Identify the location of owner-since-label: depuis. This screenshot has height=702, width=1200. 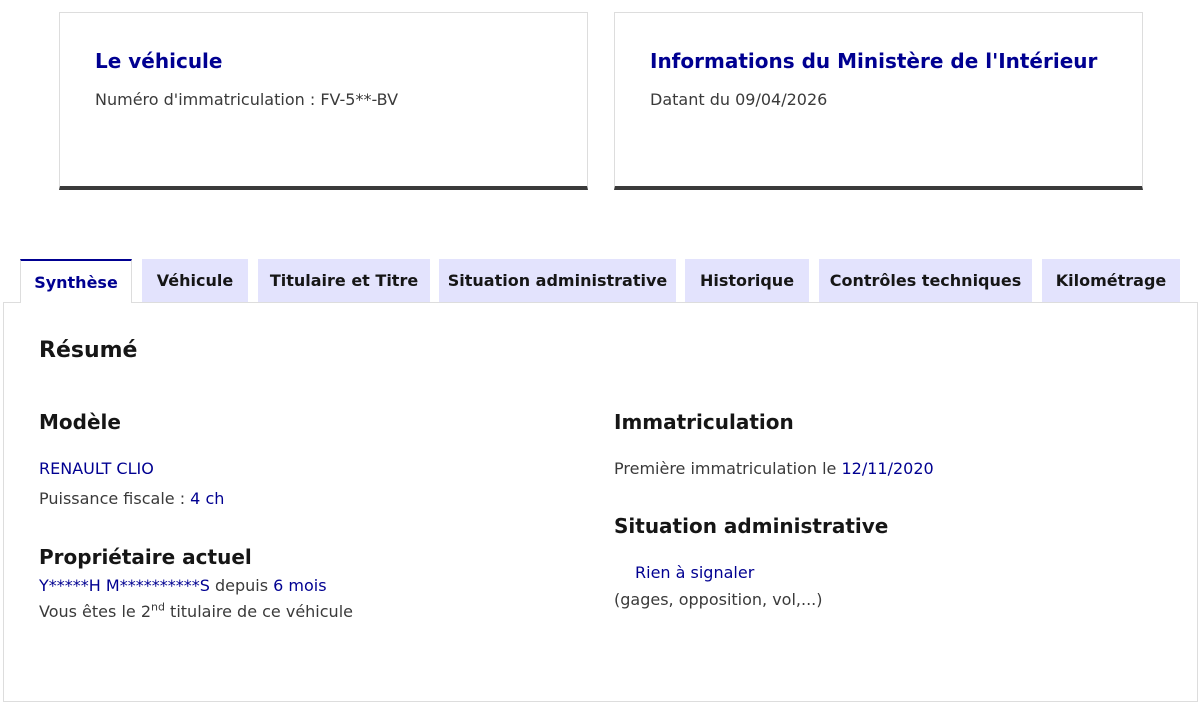
(241, 585).